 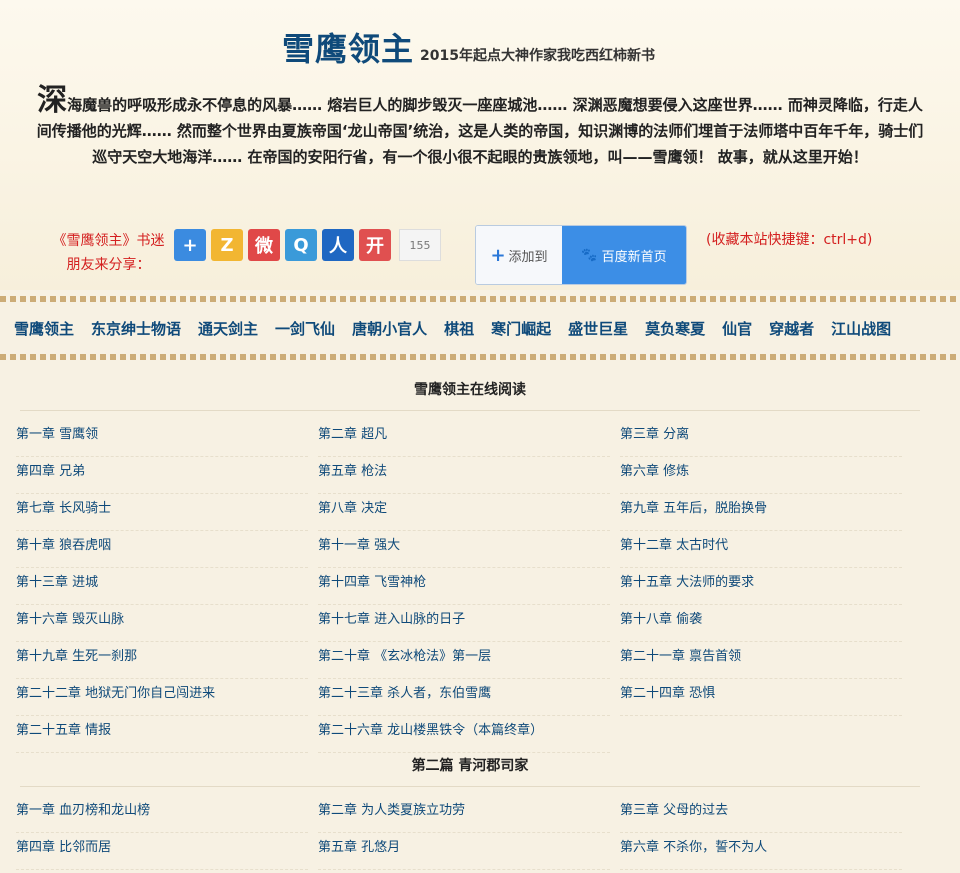 What do you see at coordinates (464, 697) in the screenshot?
I see `chapter-link: 第二十三章 杀人者，东伯雪鹰` at bounding box center [464, 697].